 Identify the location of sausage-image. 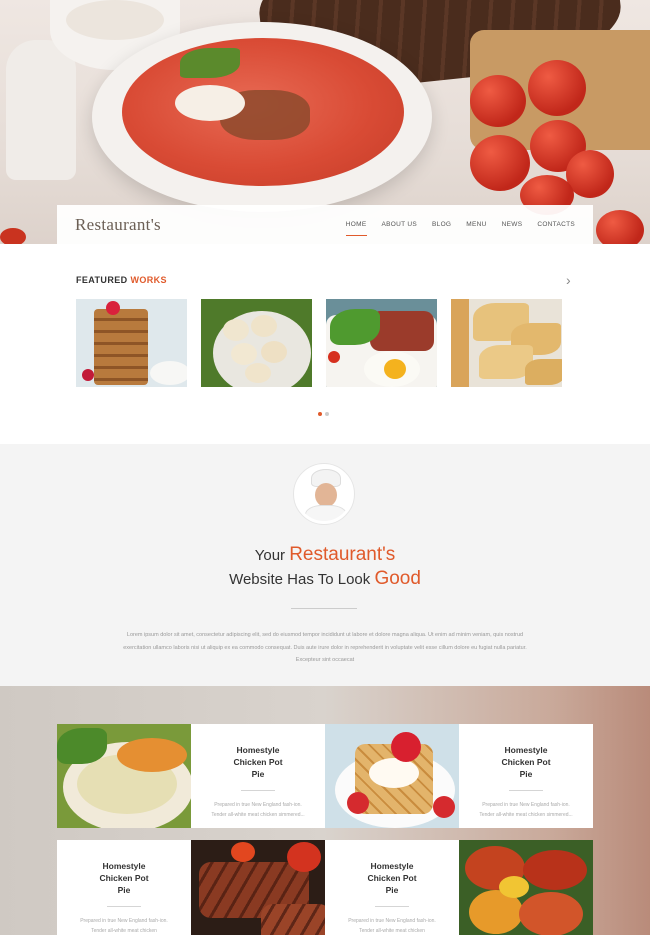
(555, 870).